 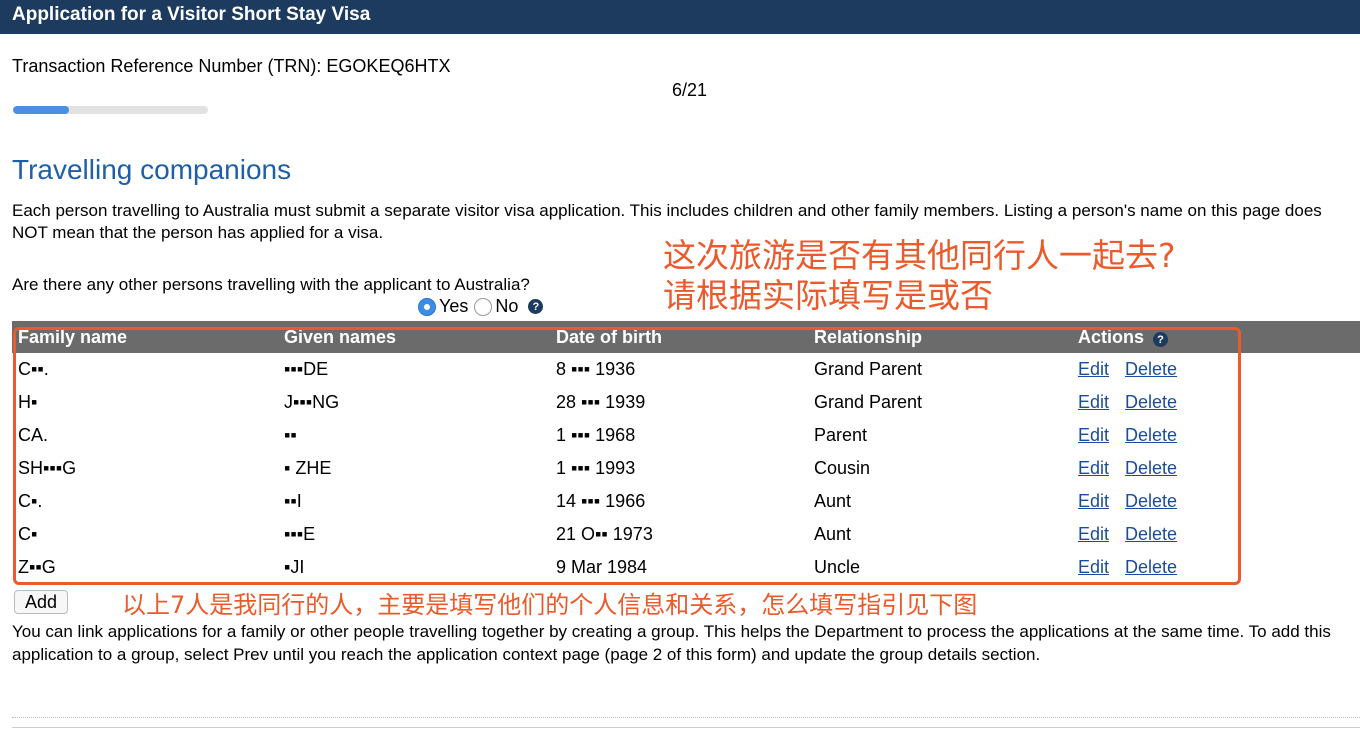 I want to click on cell-date-of-birth: 8 ▪▪▪ 1936, so click(x=596, y=369).